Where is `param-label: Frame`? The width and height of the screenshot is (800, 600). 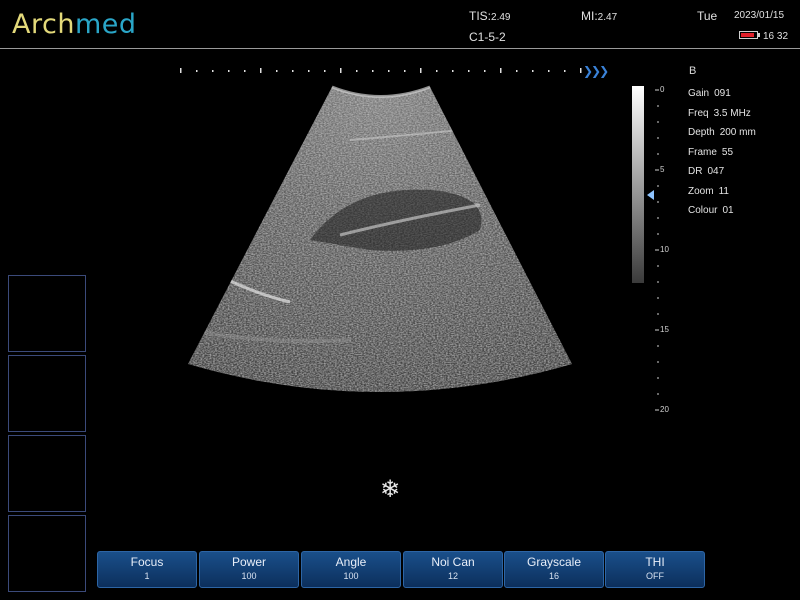
param-label: Frame is located at coordinates (702, 152).